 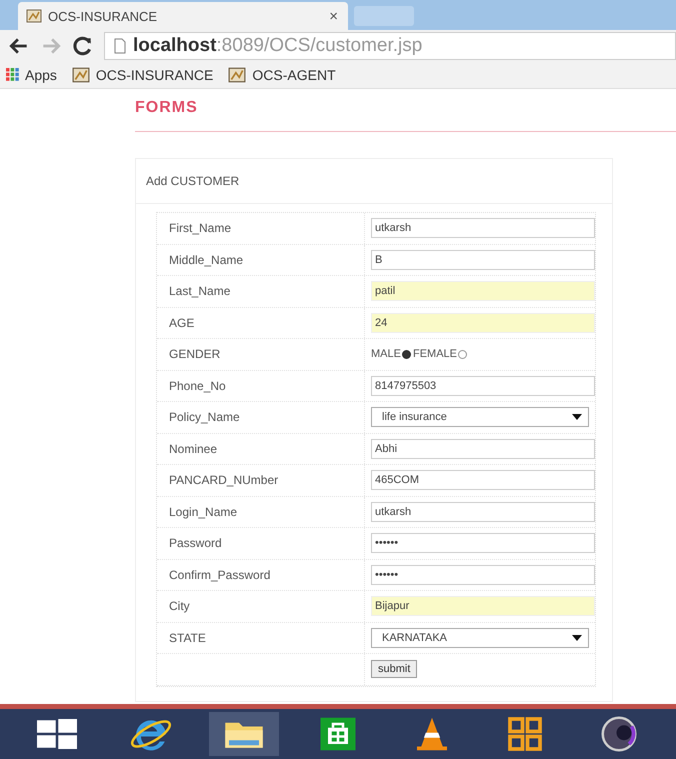 I want to click on radio-option: FEMALE, so click(x=440, y=354).